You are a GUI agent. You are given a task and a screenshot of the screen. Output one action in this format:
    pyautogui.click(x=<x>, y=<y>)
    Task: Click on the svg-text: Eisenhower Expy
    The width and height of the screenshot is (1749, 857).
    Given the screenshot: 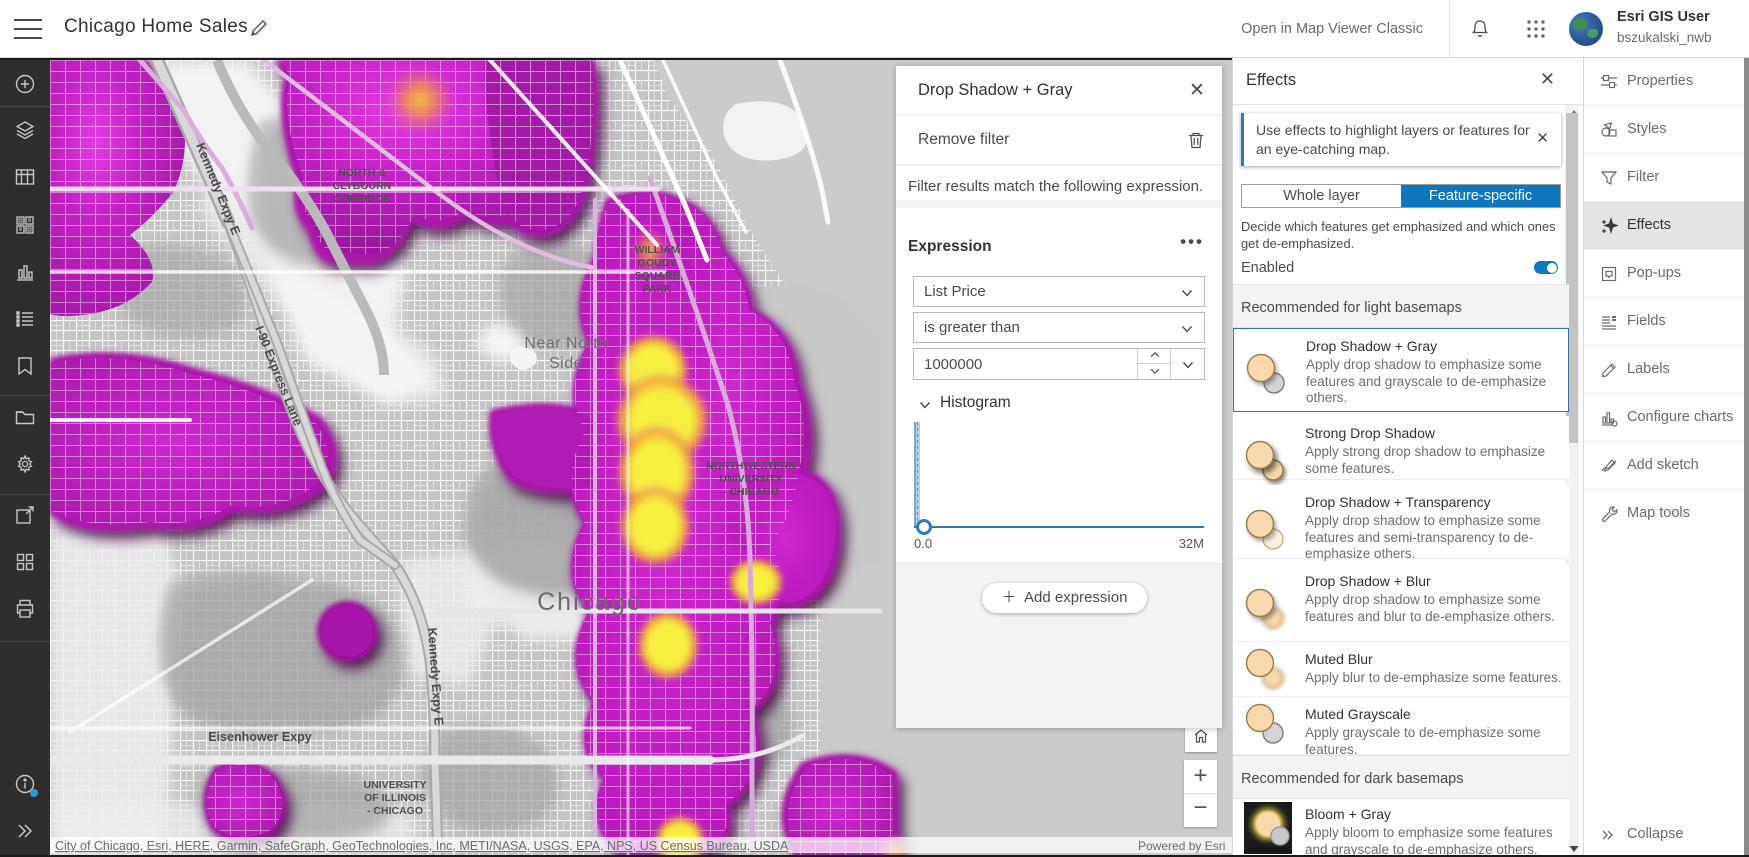 What is the action you would take?
    pyautogui.click(x=260, y=737)
    